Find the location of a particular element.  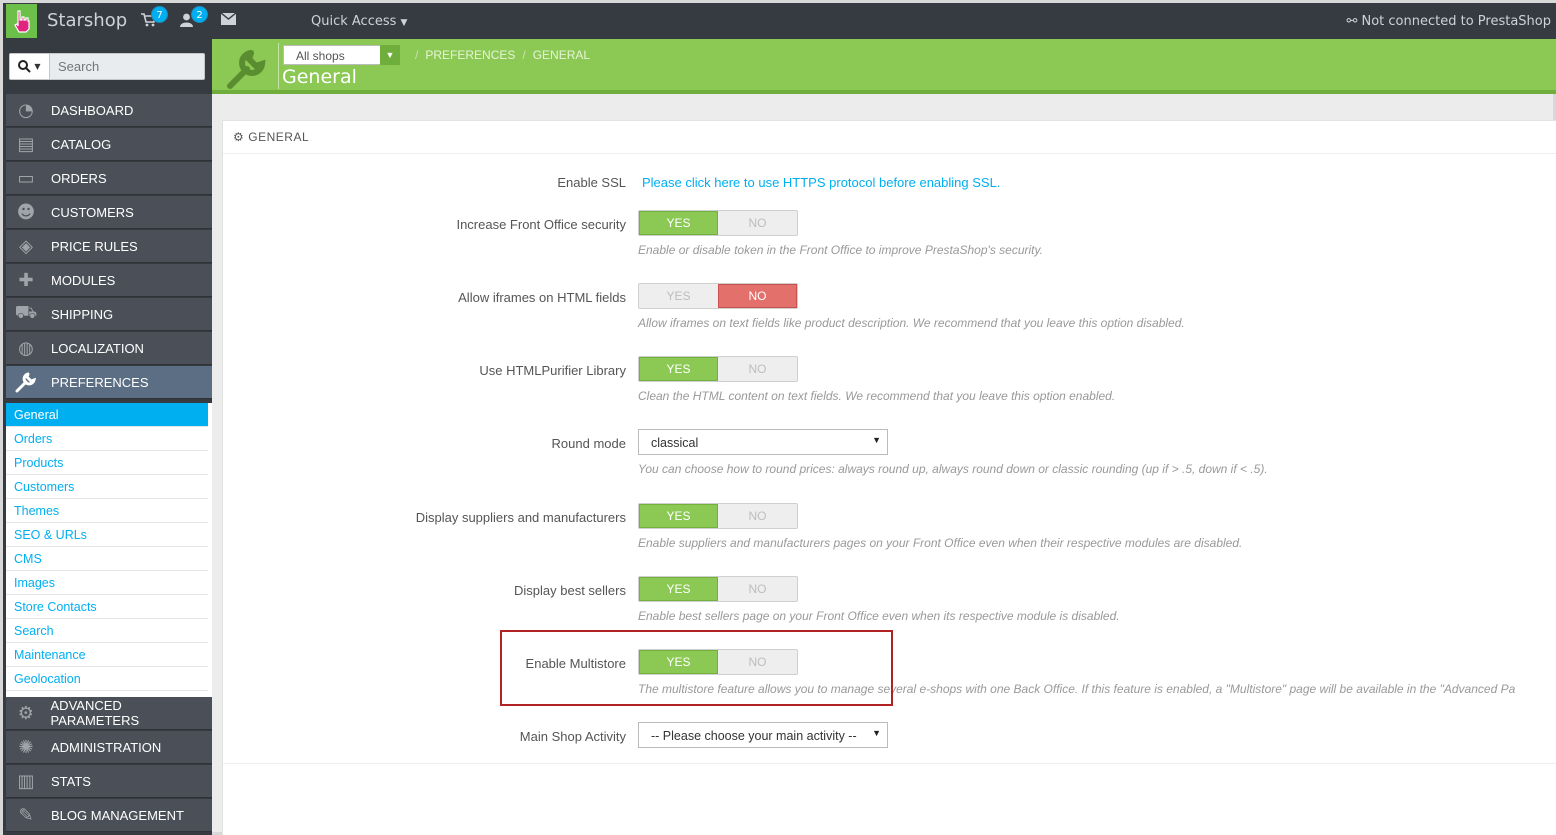

iframes-yes: YES is located at coordinates (678, 296).